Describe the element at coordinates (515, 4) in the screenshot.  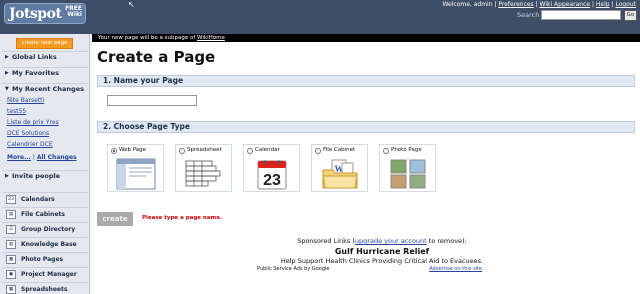
I see `preferences-link: Preferences` at that location.